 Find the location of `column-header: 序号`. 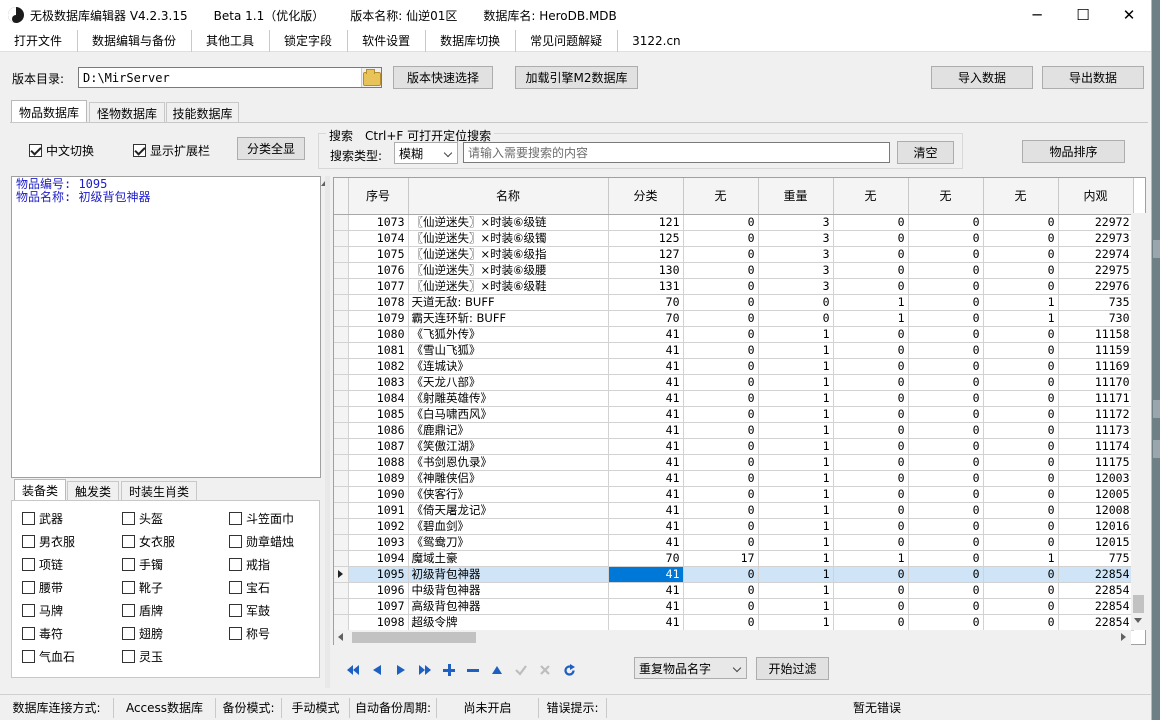

column-header: 序号 is located at coordinates (378, 196).